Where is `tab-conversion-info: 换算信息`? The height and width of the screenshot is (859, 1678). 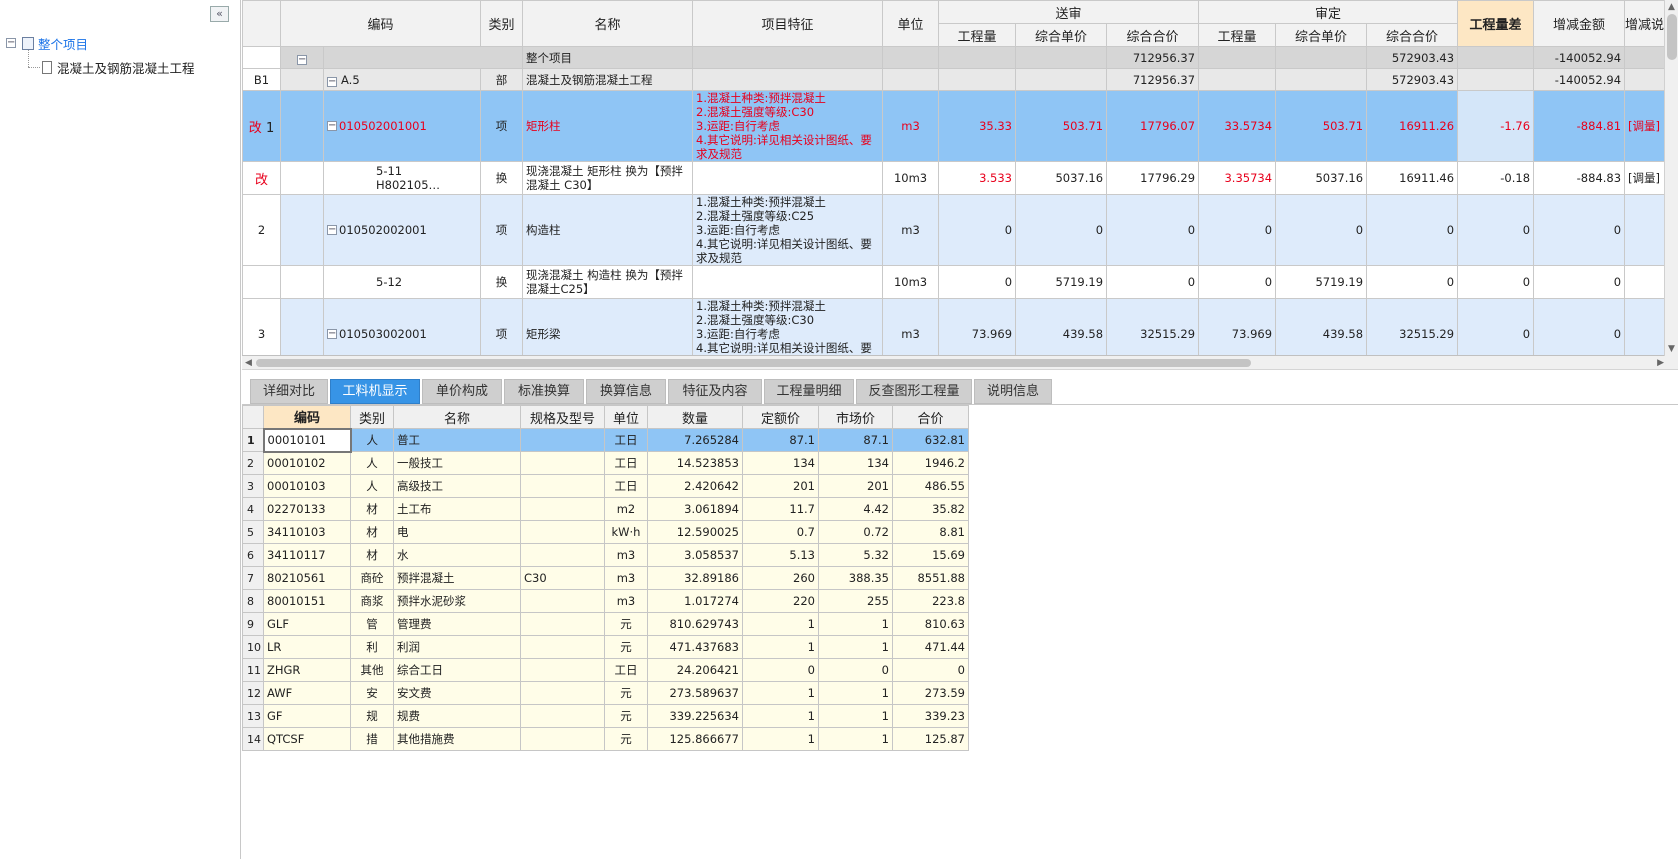
tab-conversion-info: 换算信息 is located at coordinates (626, 391).